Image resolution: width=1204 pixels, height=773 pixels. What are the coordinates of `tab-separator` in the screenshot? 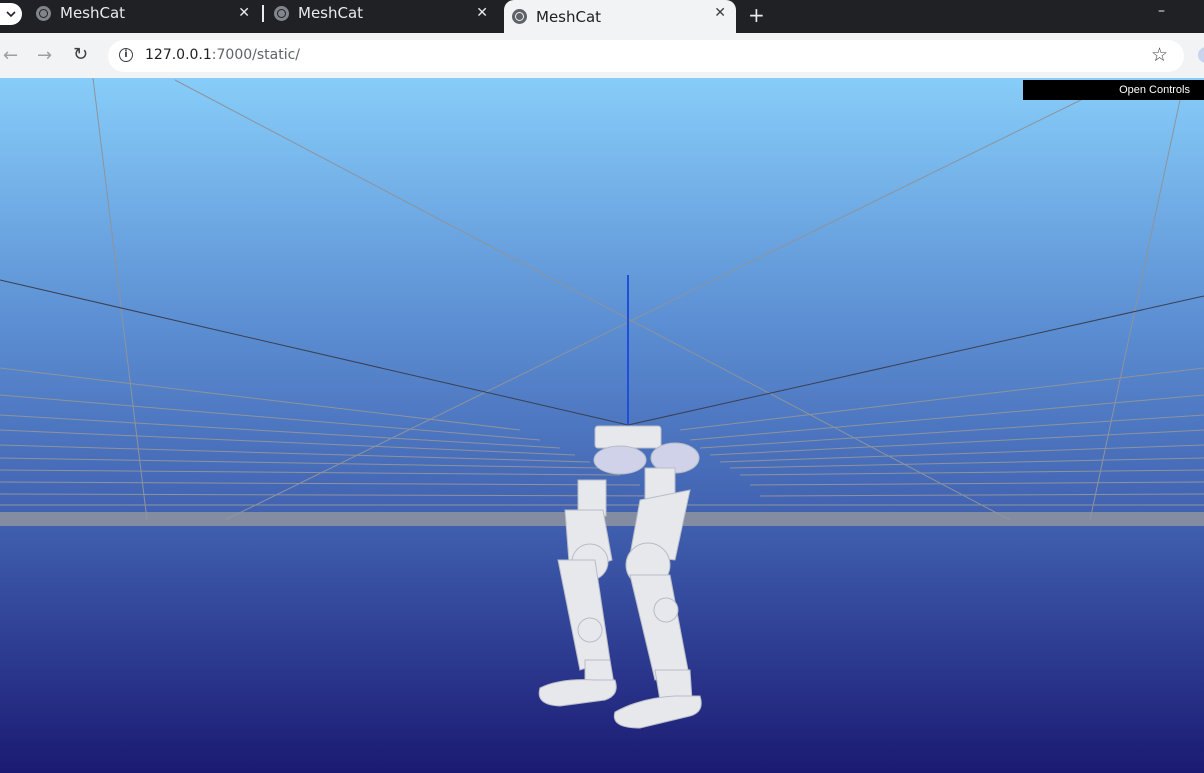 It's located at (263, 13).